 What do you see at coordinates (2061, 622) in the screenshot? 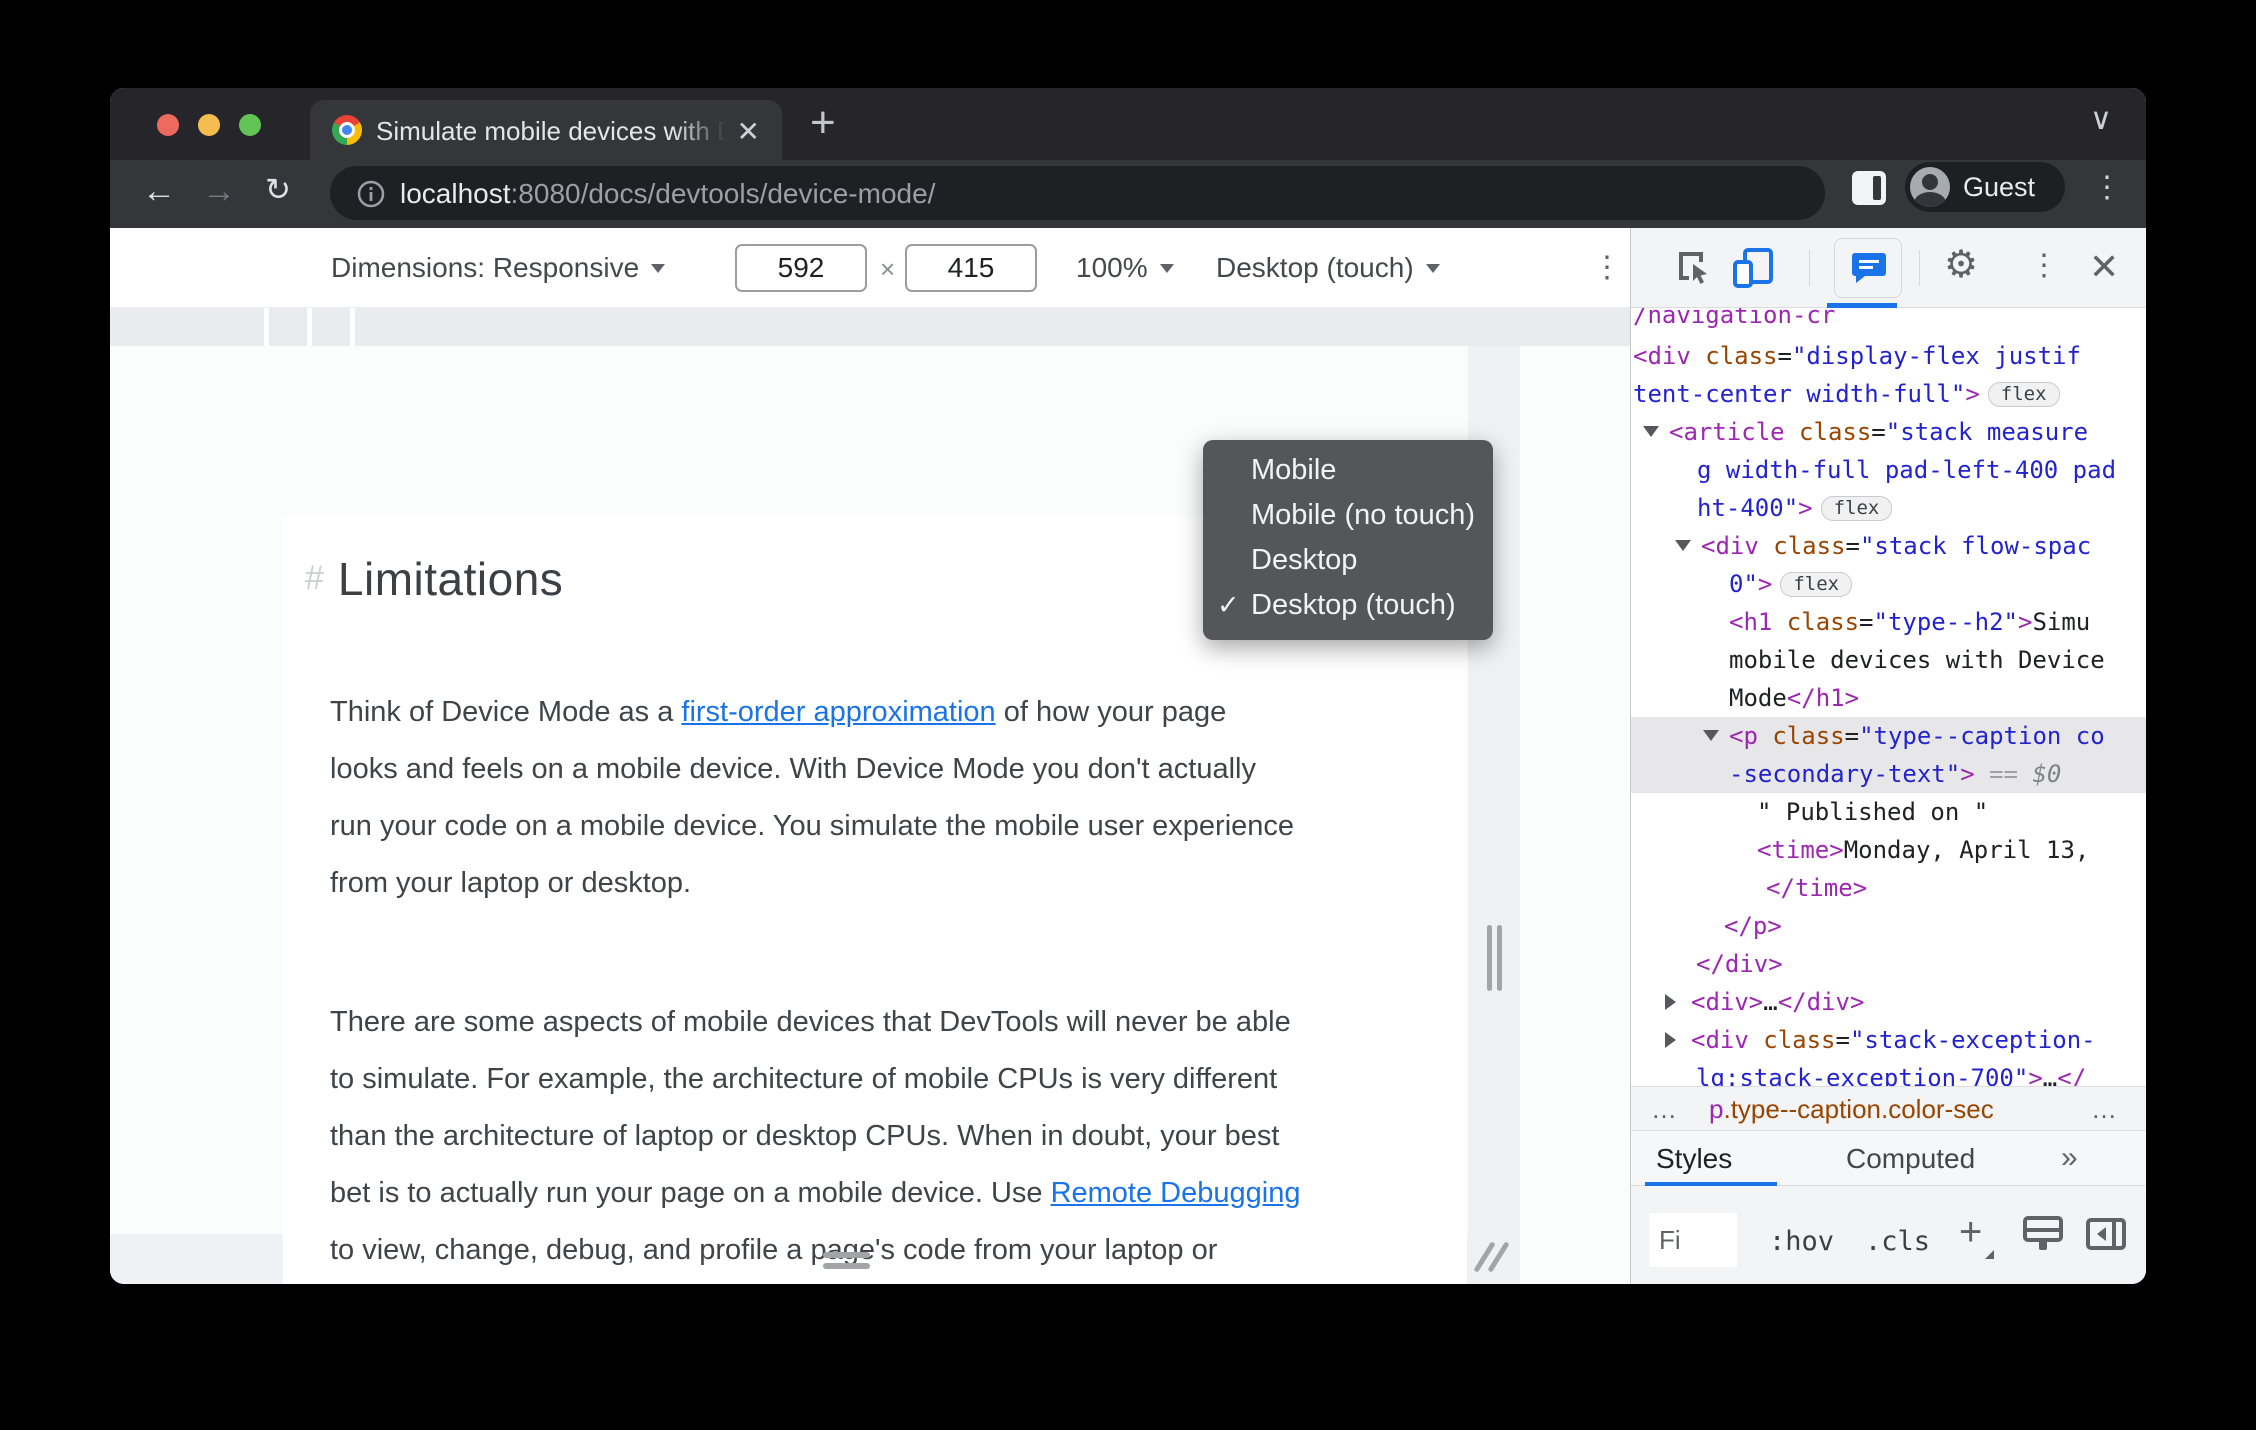
I see `code-segment: Simu` at bounding box center [2061, 622].